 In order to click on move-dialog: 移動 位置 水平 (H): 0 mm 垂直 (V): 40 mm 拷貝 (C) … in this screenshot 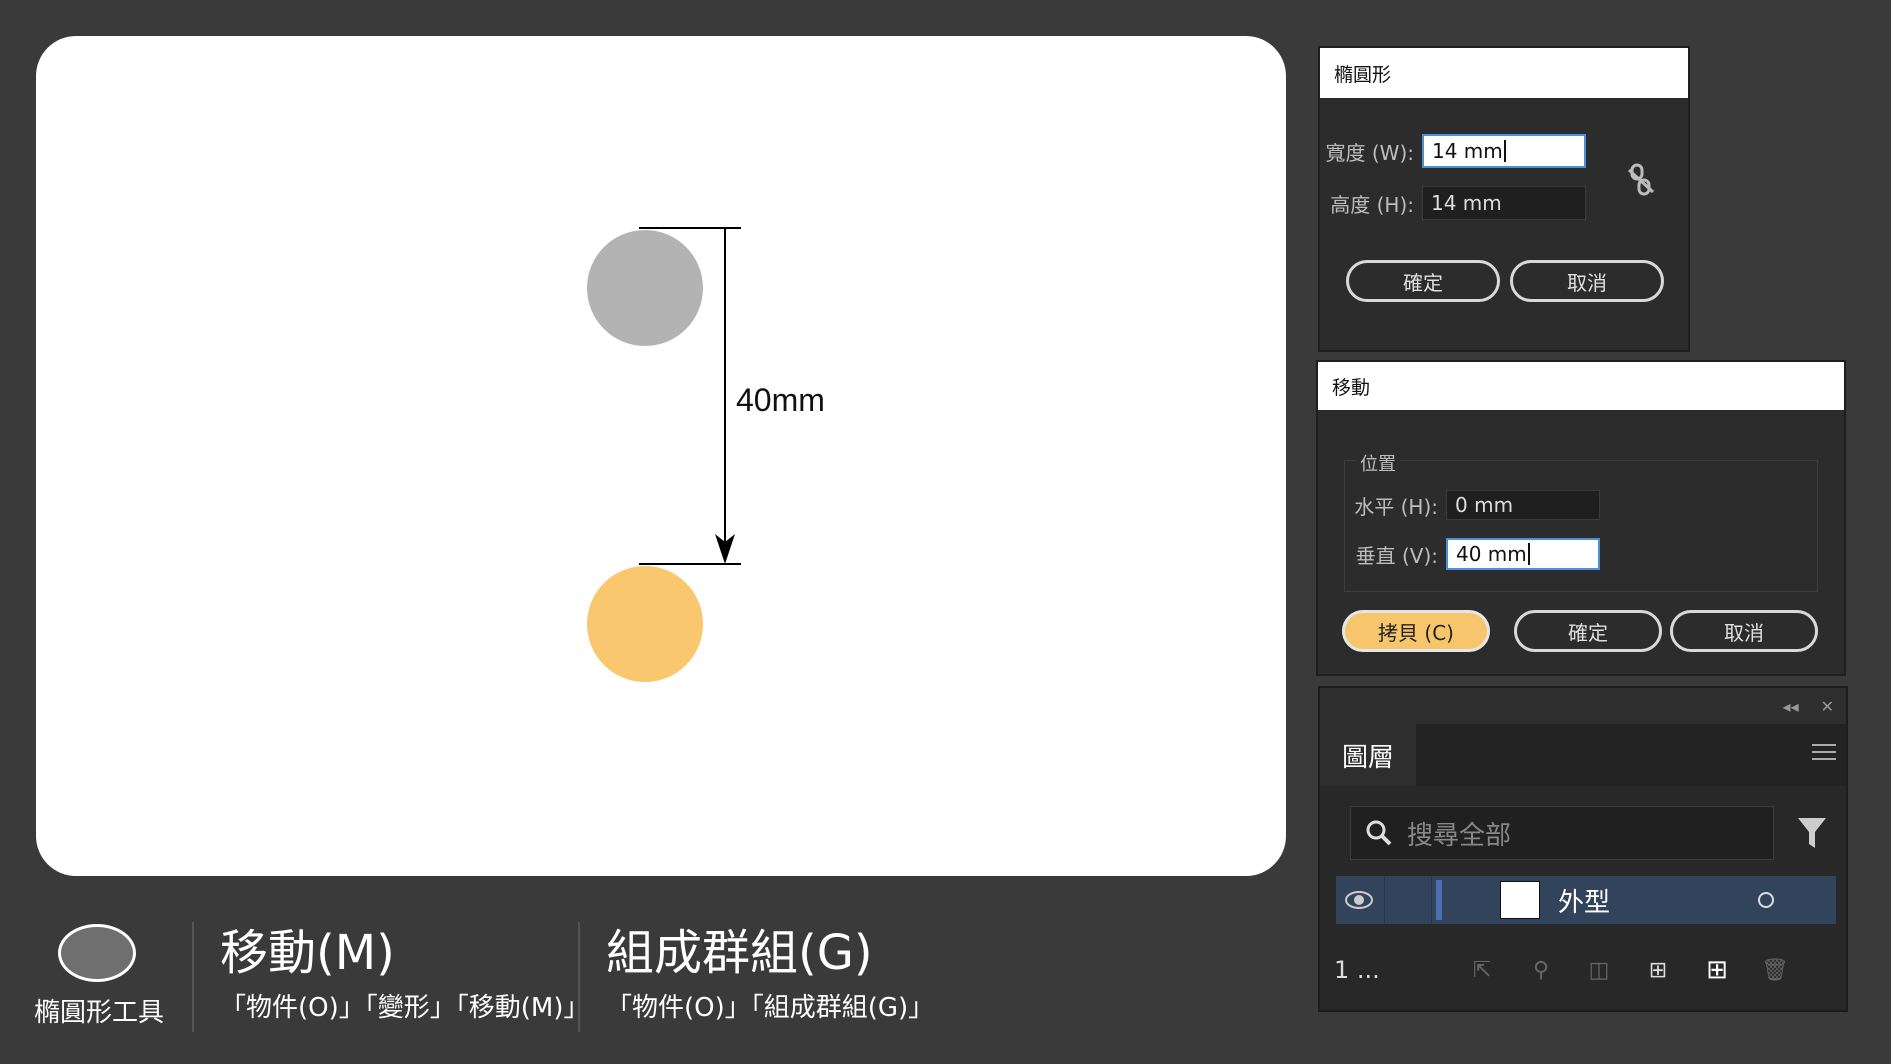, I will do `click(1581, 518)`.